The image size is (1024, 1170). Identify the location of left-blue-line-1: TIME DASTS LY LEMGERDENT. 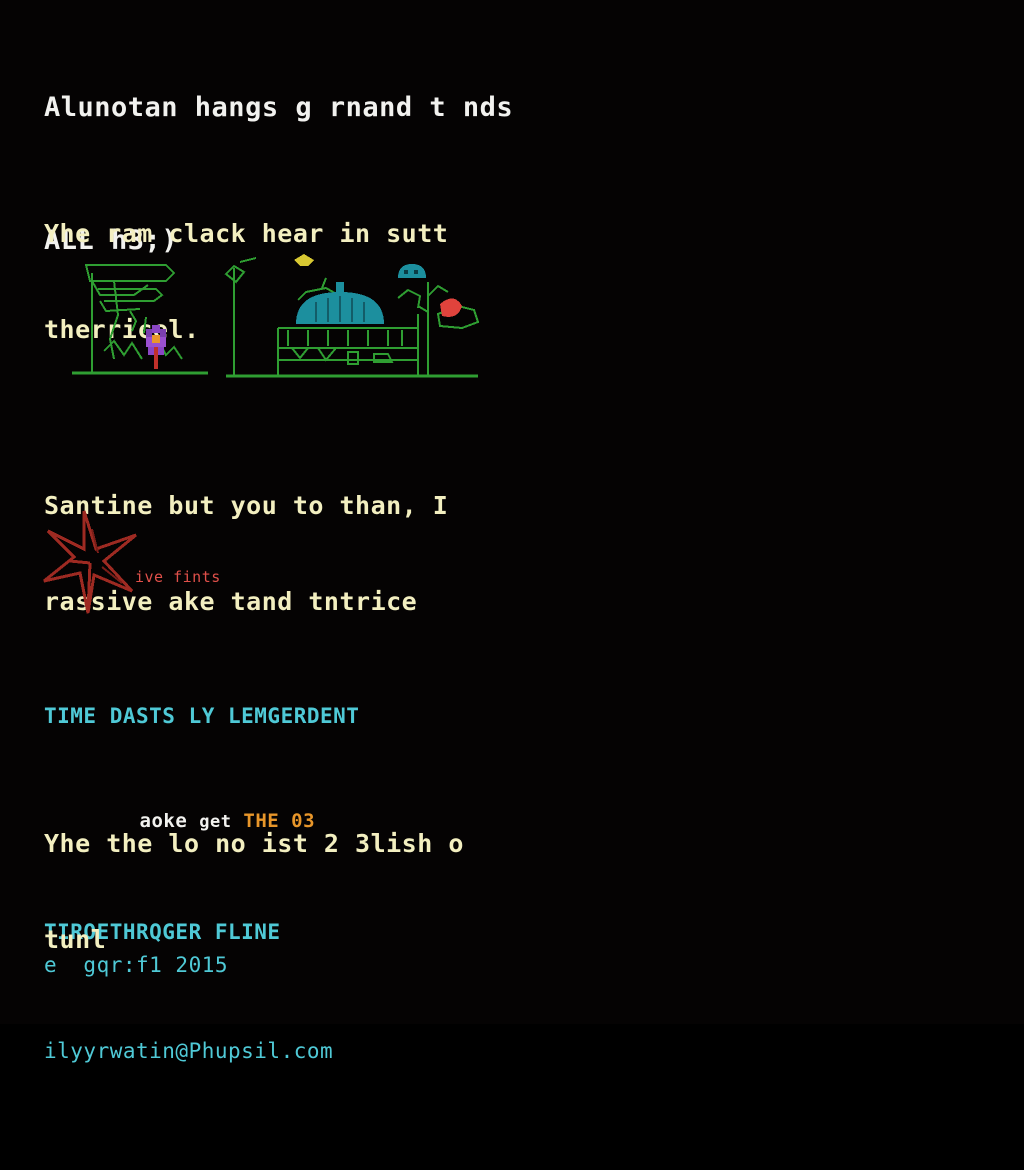
(202, 716).